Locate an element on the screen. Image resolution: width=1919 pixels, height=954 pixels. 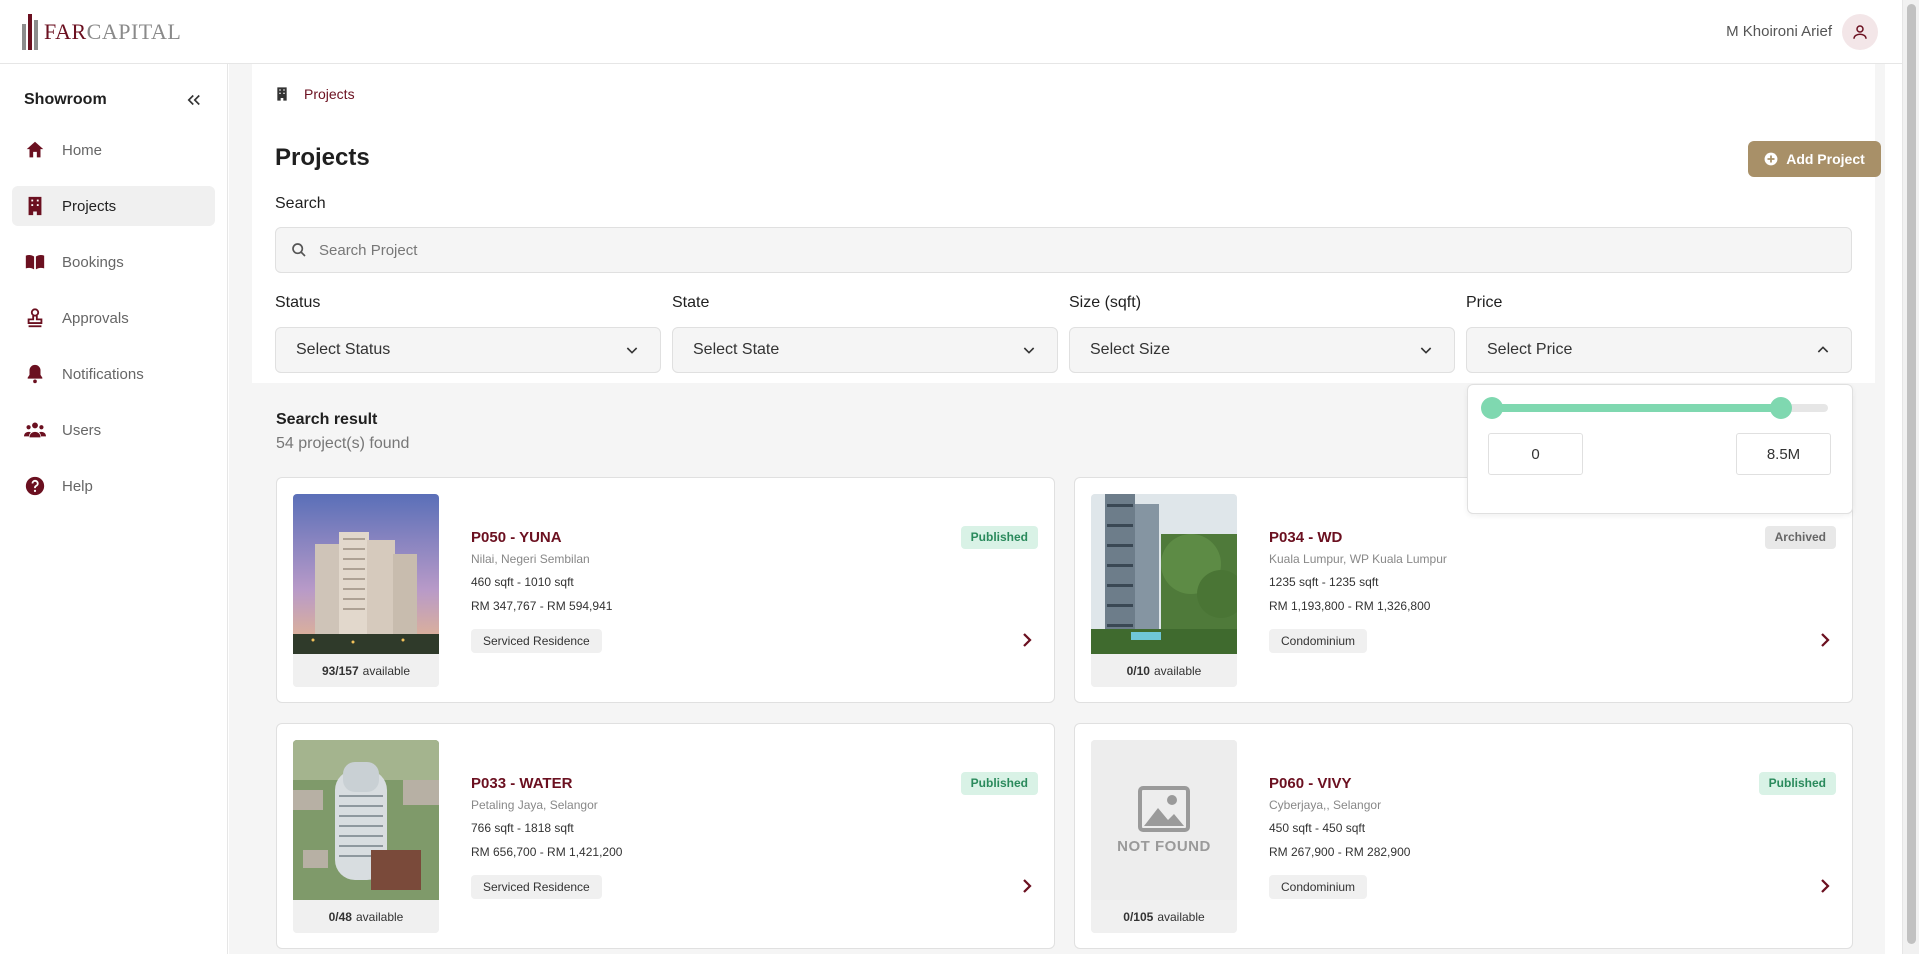
sidebar-item-projects: Projects is located at coordinates (113, 206).